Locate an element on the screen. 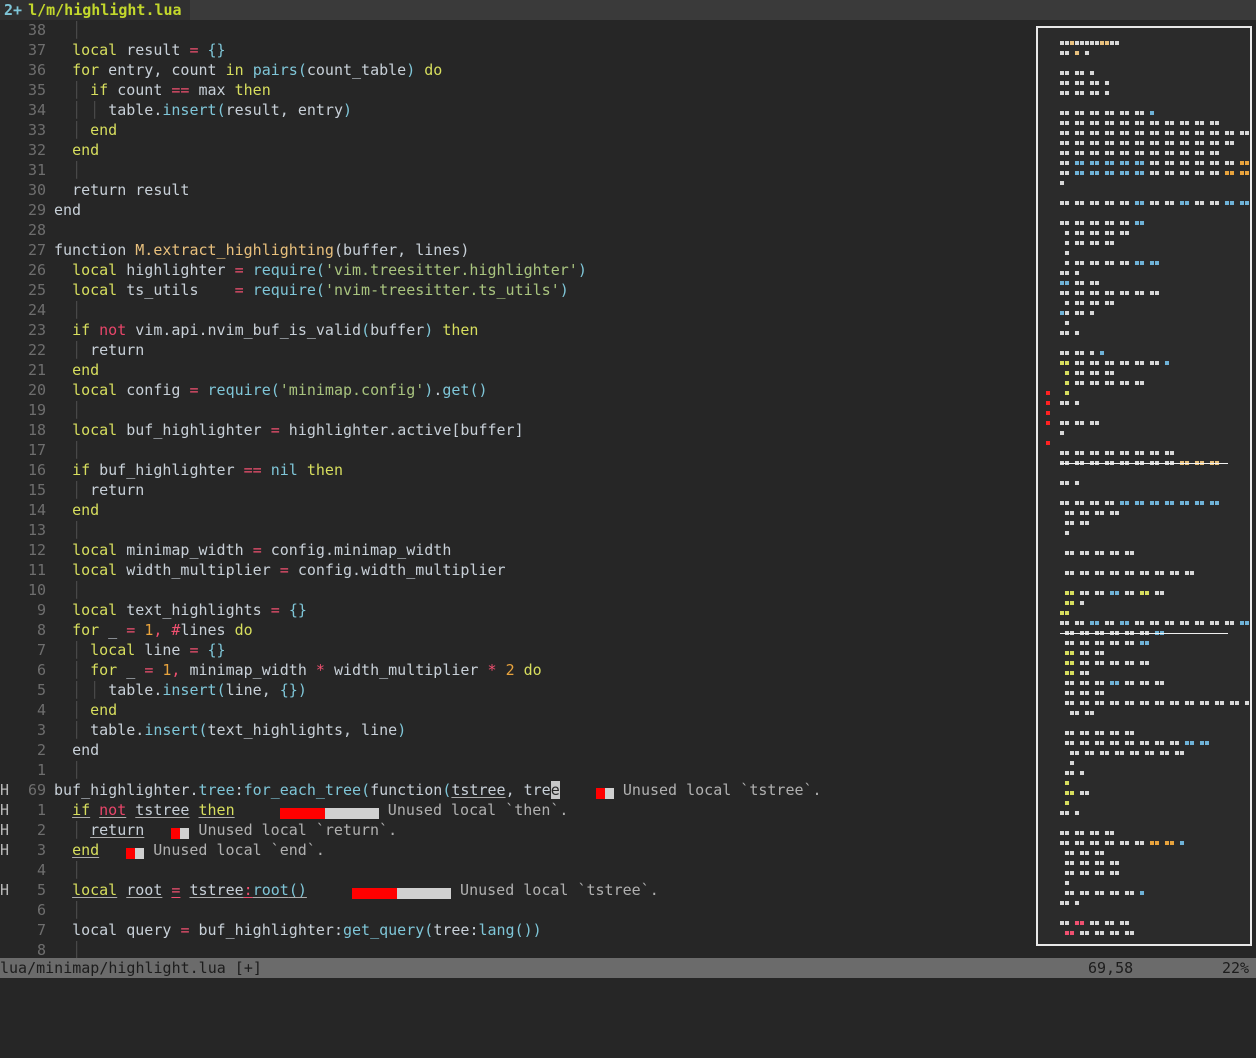 This screenshot has height=1058, width=1256. line-text: if not tstree then Unused local `then`. is located at coordinates (320, 810).